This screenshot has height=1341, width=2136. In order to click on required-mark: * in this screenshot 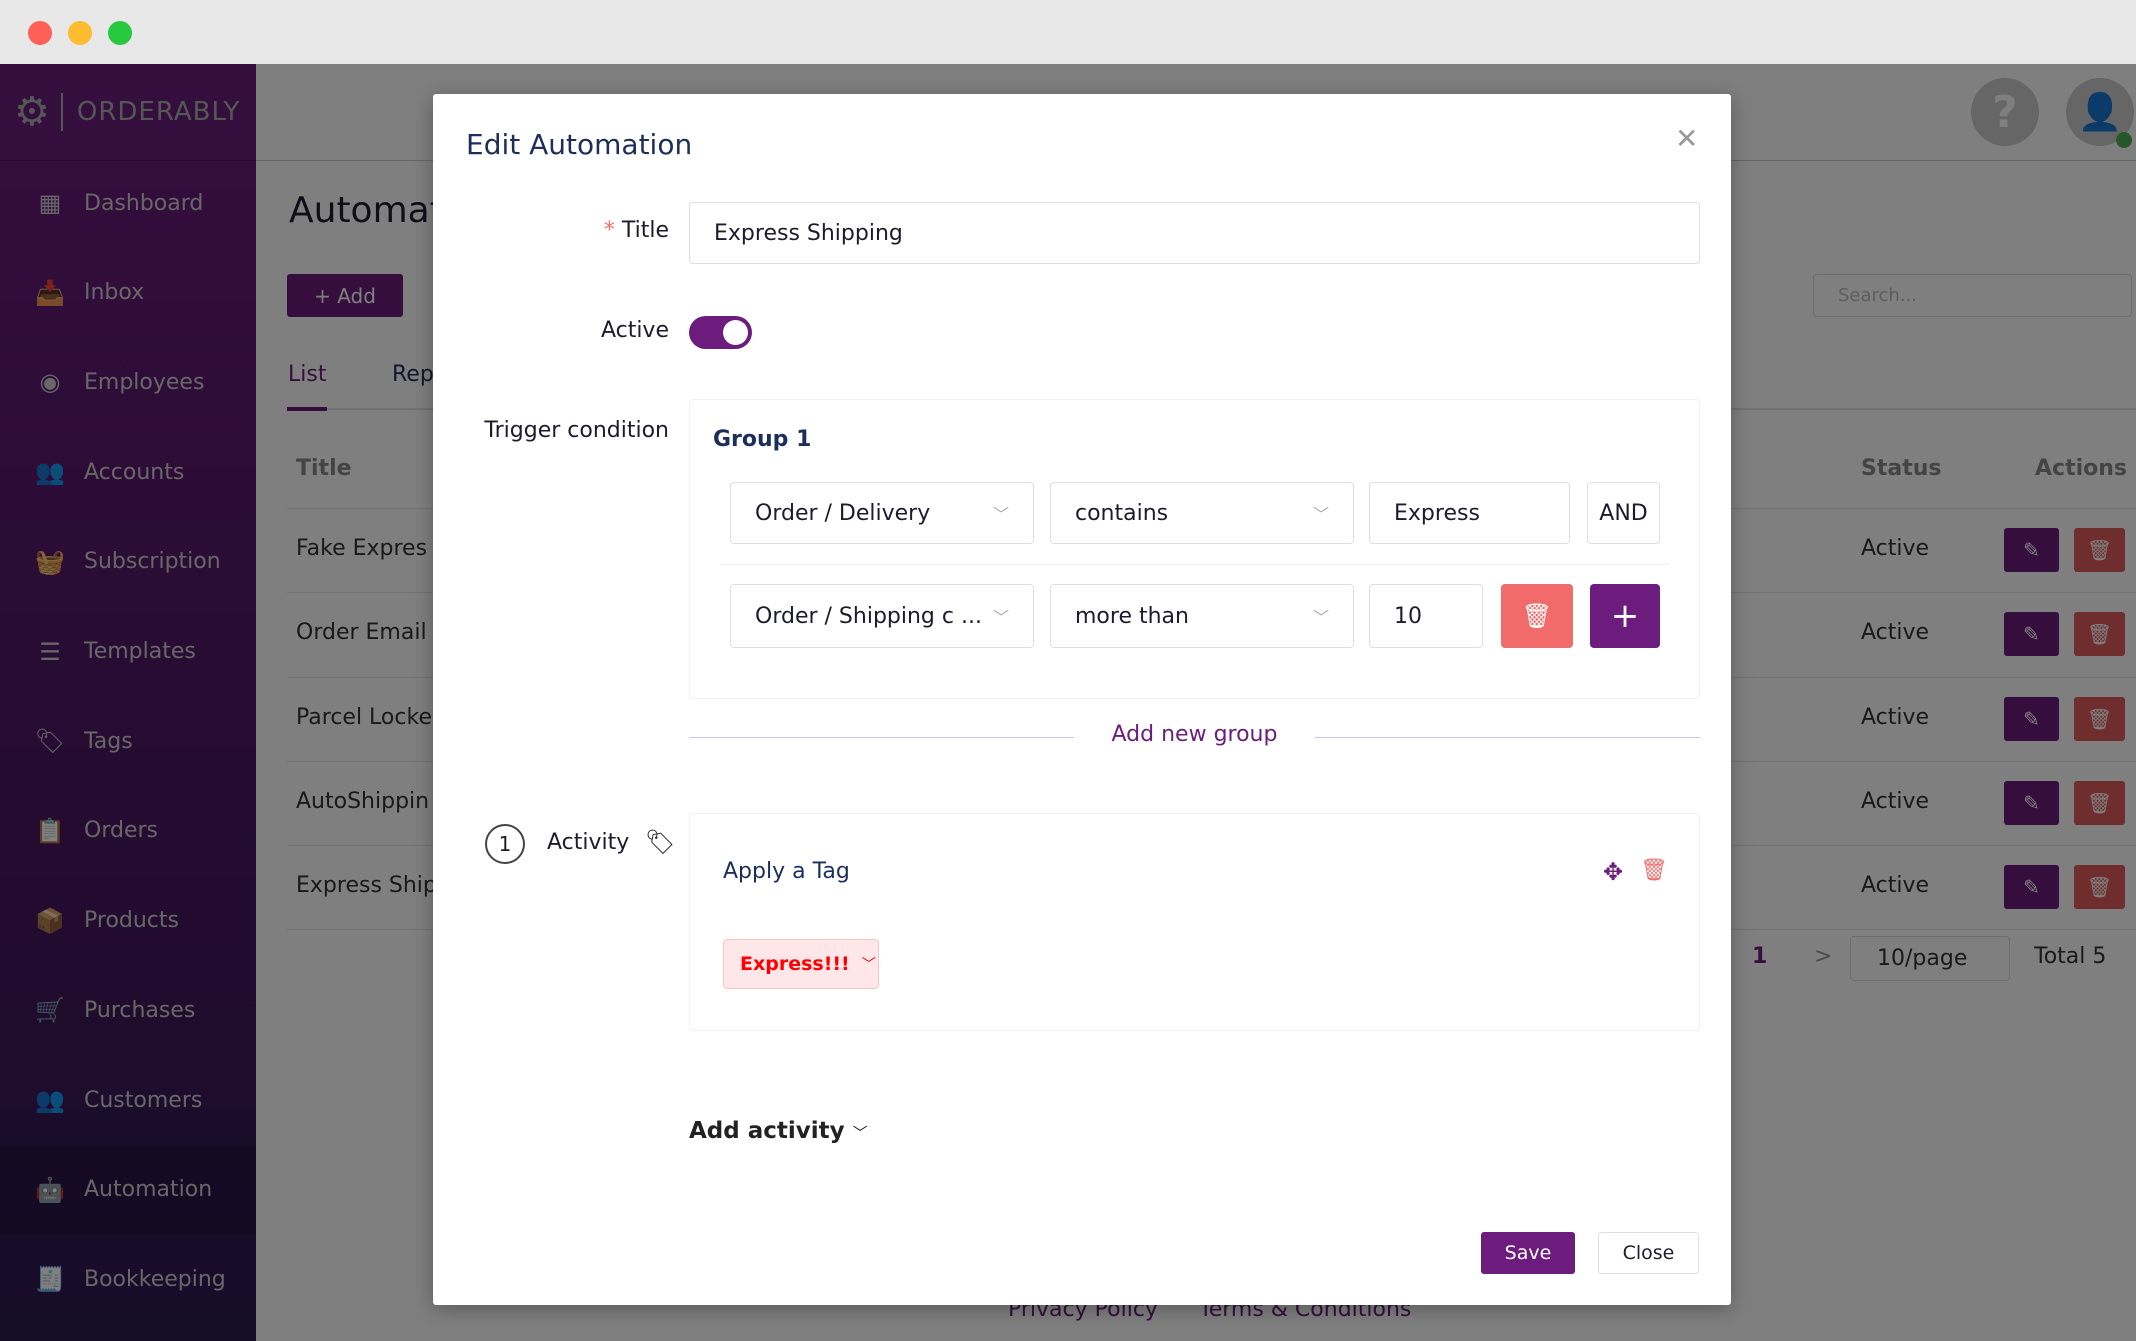, I will do `click(609, 230)`.